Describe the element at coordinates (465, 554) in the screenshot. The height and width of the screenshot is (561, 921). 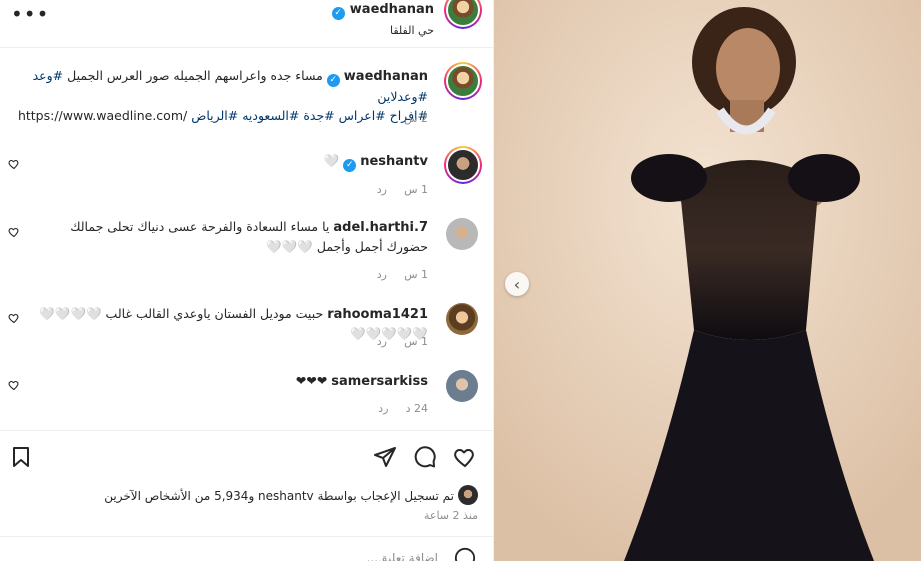
I see `emoji-icon` at that location.